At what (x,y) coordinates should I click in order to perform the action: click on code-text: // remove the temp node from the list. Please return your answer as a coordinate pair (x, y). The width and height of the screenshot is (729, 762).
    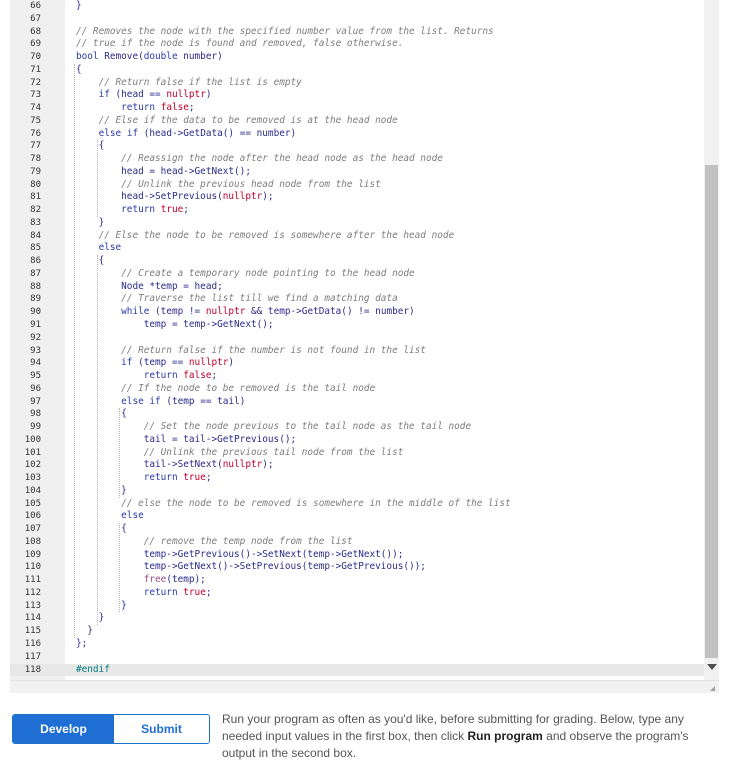
    Looking at the image, I should click on (214, 542).